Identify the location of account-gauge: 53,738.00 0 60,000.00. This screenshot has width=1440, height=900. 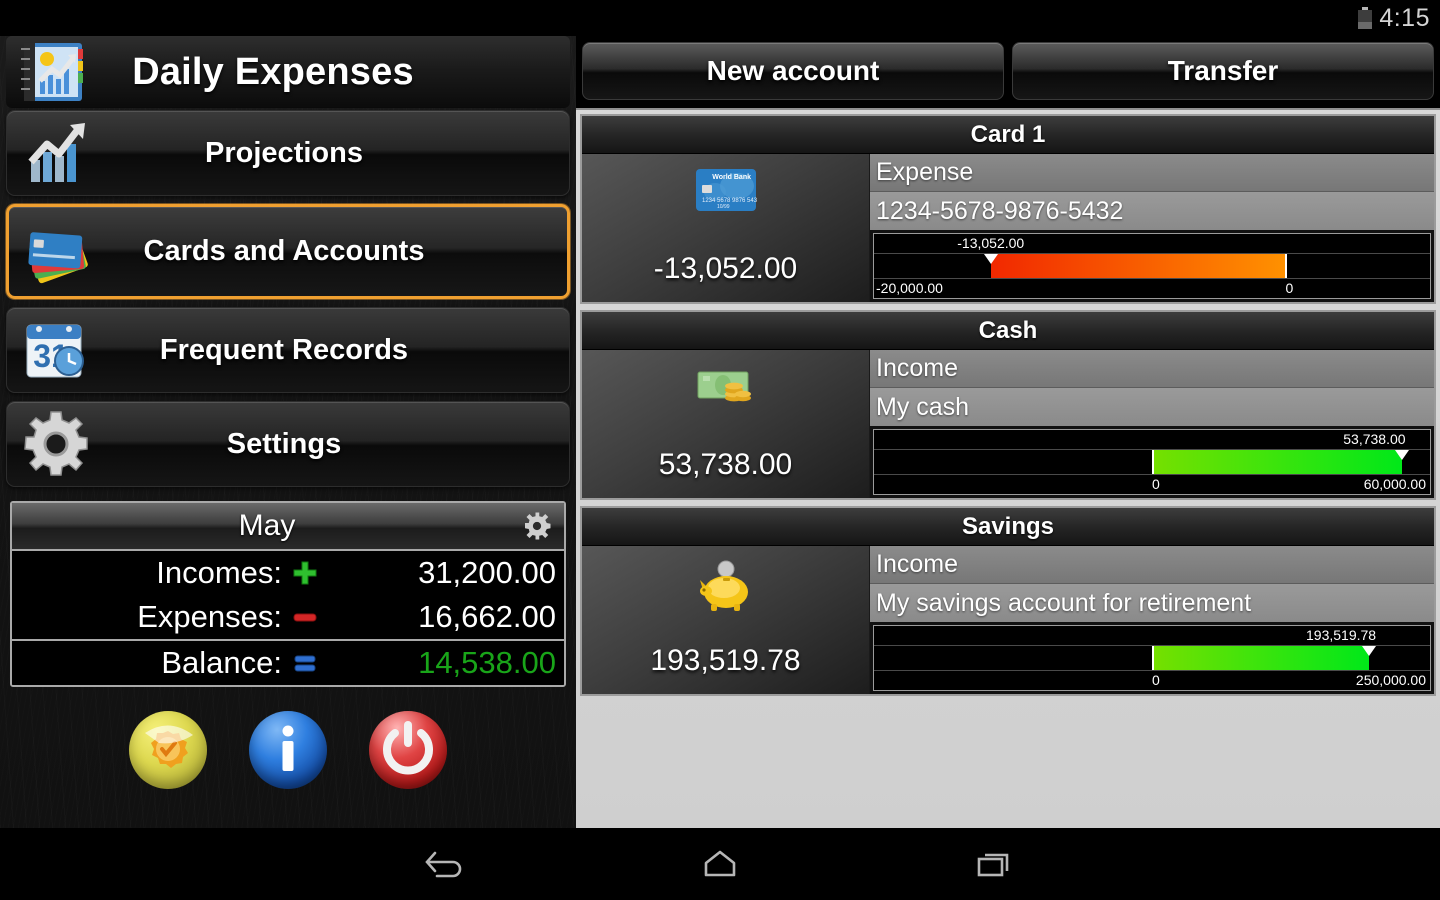
(1152, 462).